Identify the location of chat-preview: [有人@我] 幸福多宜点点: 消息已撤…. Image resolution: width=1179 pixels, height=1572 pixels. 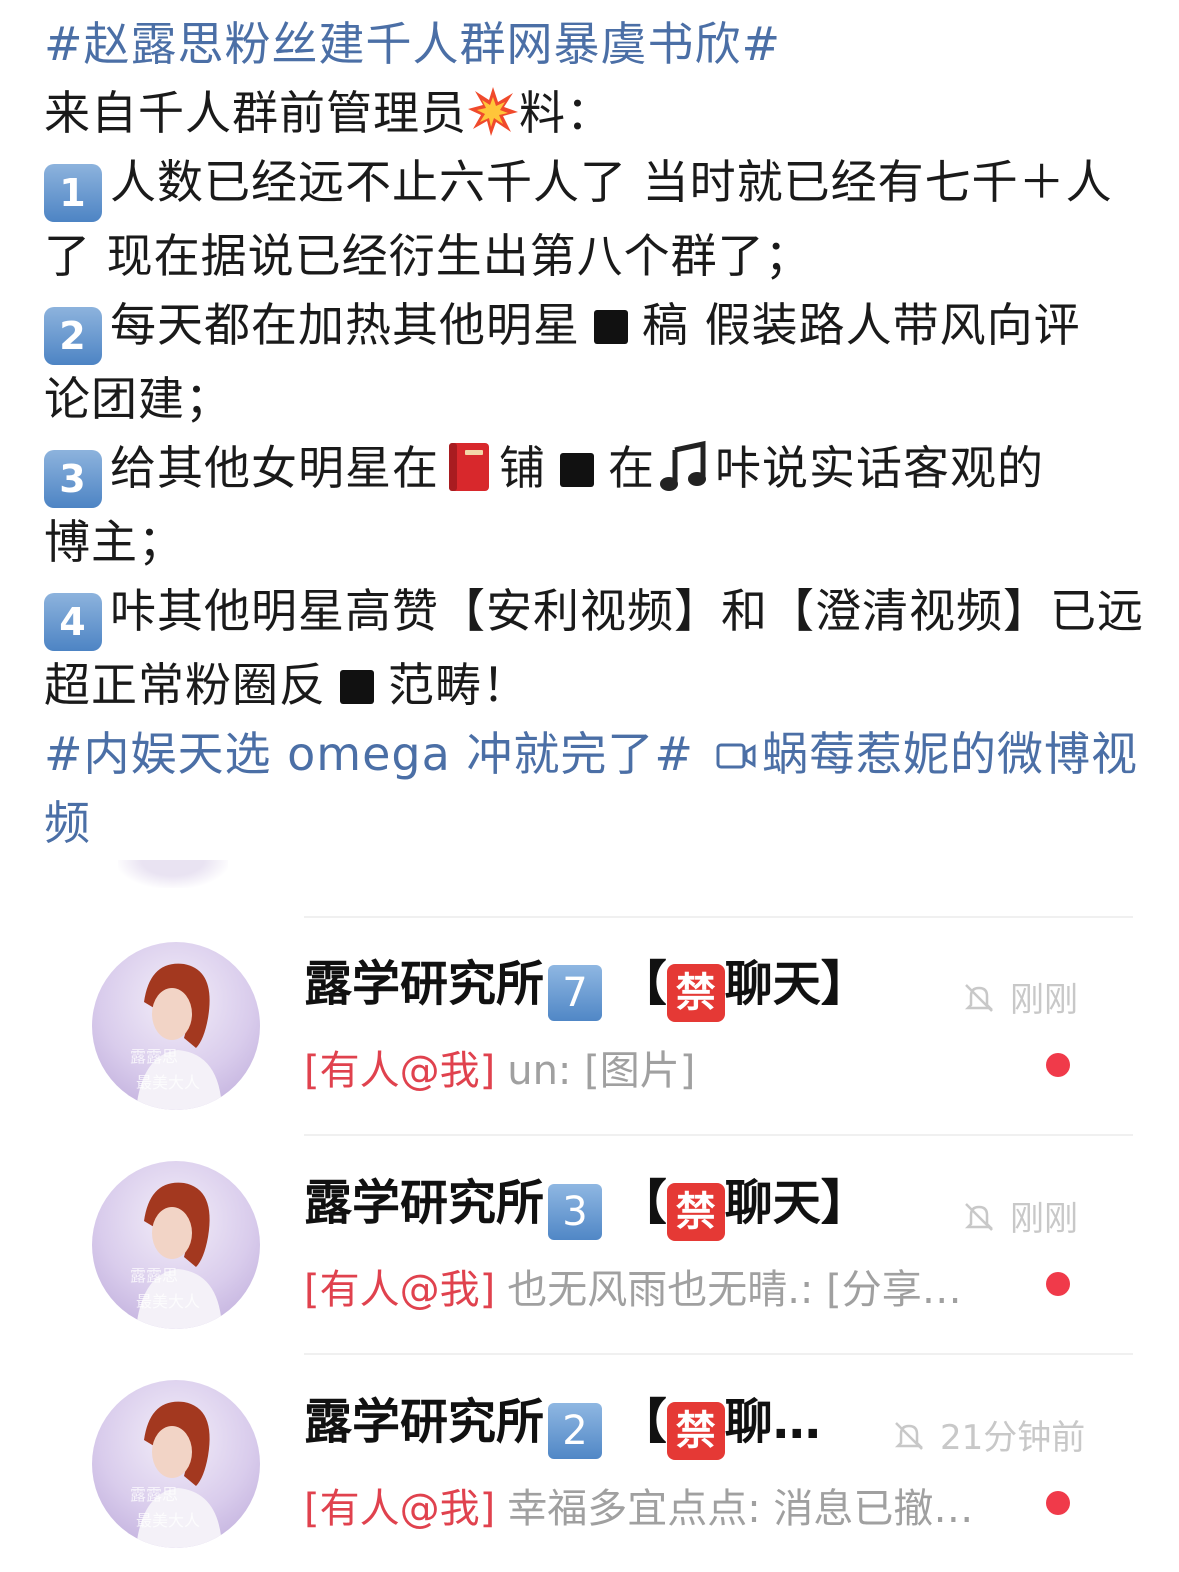
(638, 1505).